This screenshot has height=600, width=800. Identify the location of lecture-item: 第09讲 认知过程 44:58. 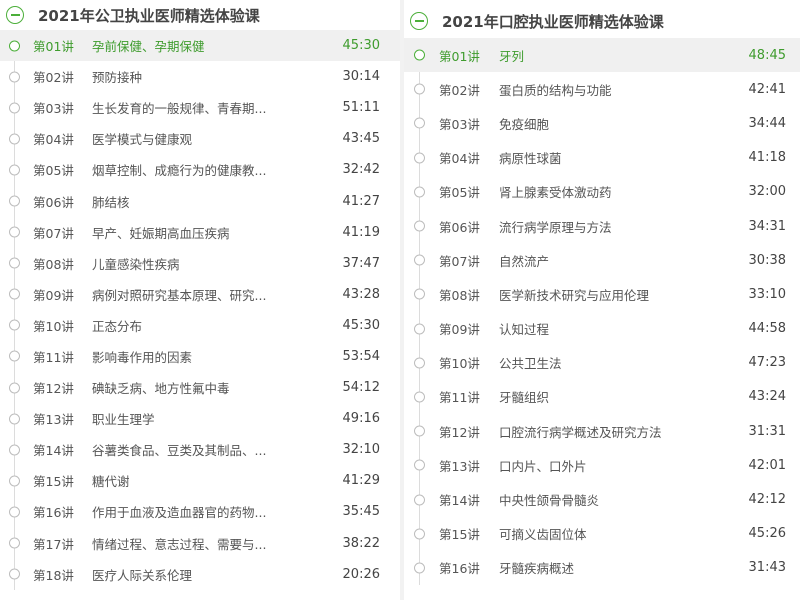
(602, 329).